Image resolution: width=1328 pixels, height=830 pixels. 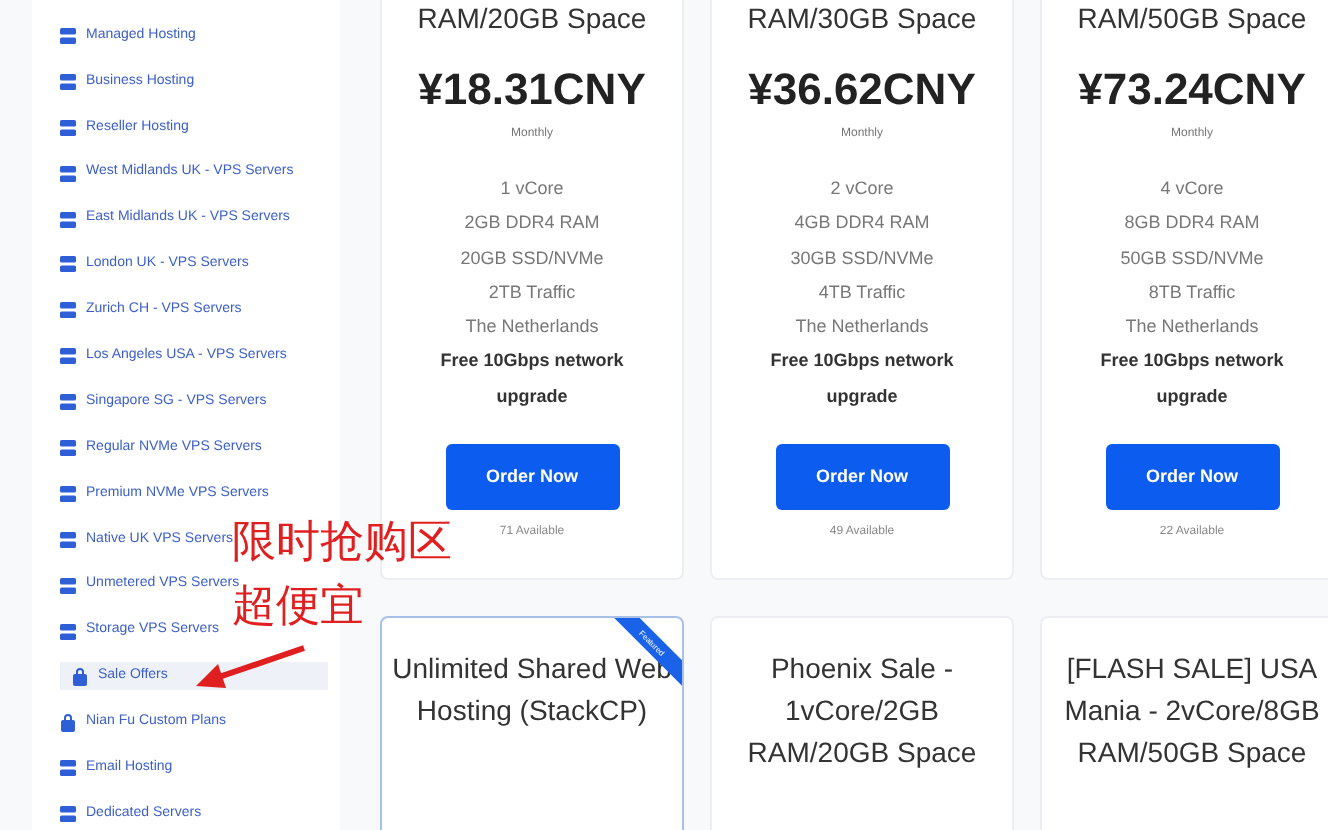 I want to click on arrow-icon, so click(x=250, y=668).